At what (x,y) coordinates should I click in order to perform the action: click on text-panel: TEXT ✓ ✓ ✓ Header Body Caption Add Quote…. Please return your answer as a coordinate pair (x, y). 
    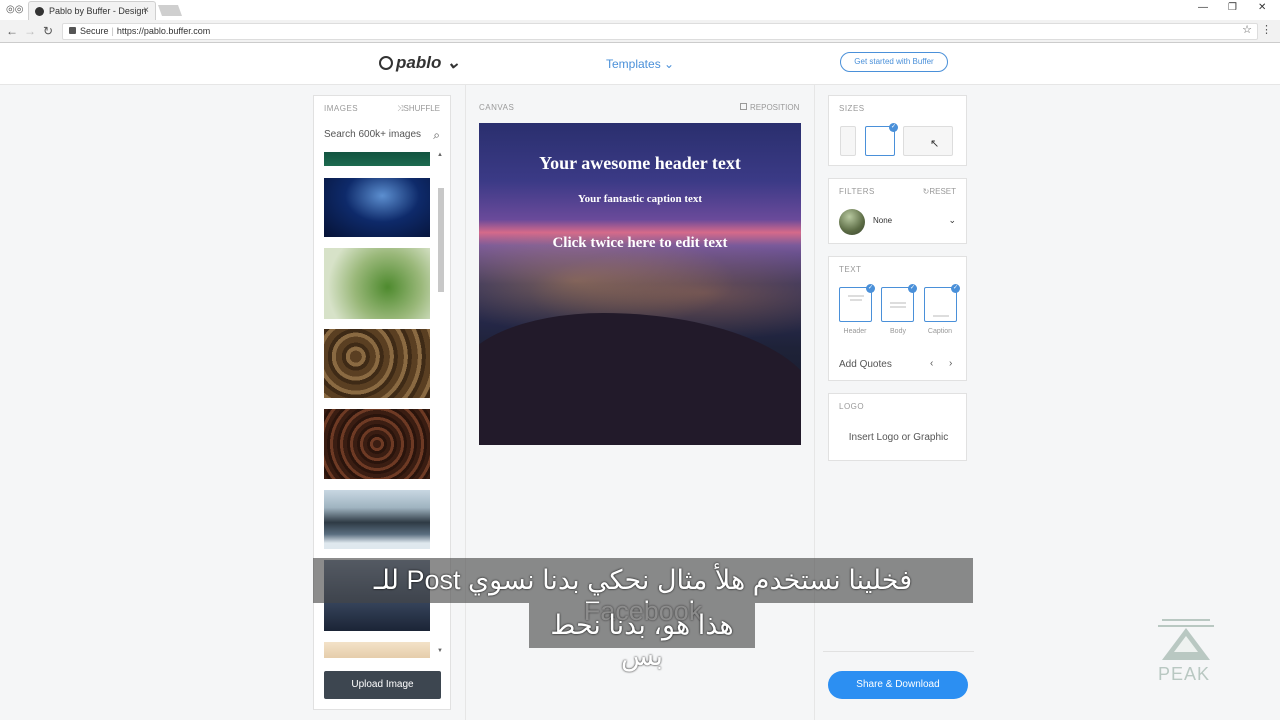
    Looking at the image, I should click on (897, 318).